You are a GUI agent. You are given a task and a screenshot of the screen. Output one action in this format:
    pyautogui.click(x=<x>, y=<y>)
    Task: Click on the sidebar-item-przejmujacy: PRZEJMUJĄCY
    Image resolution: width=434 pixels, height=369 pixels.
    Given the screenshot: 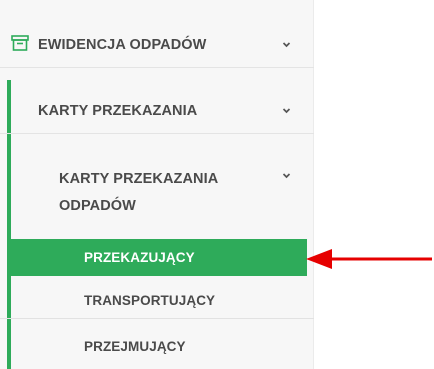 What is the action you would take?
    pyautogui.click(x=157, y=346)
    